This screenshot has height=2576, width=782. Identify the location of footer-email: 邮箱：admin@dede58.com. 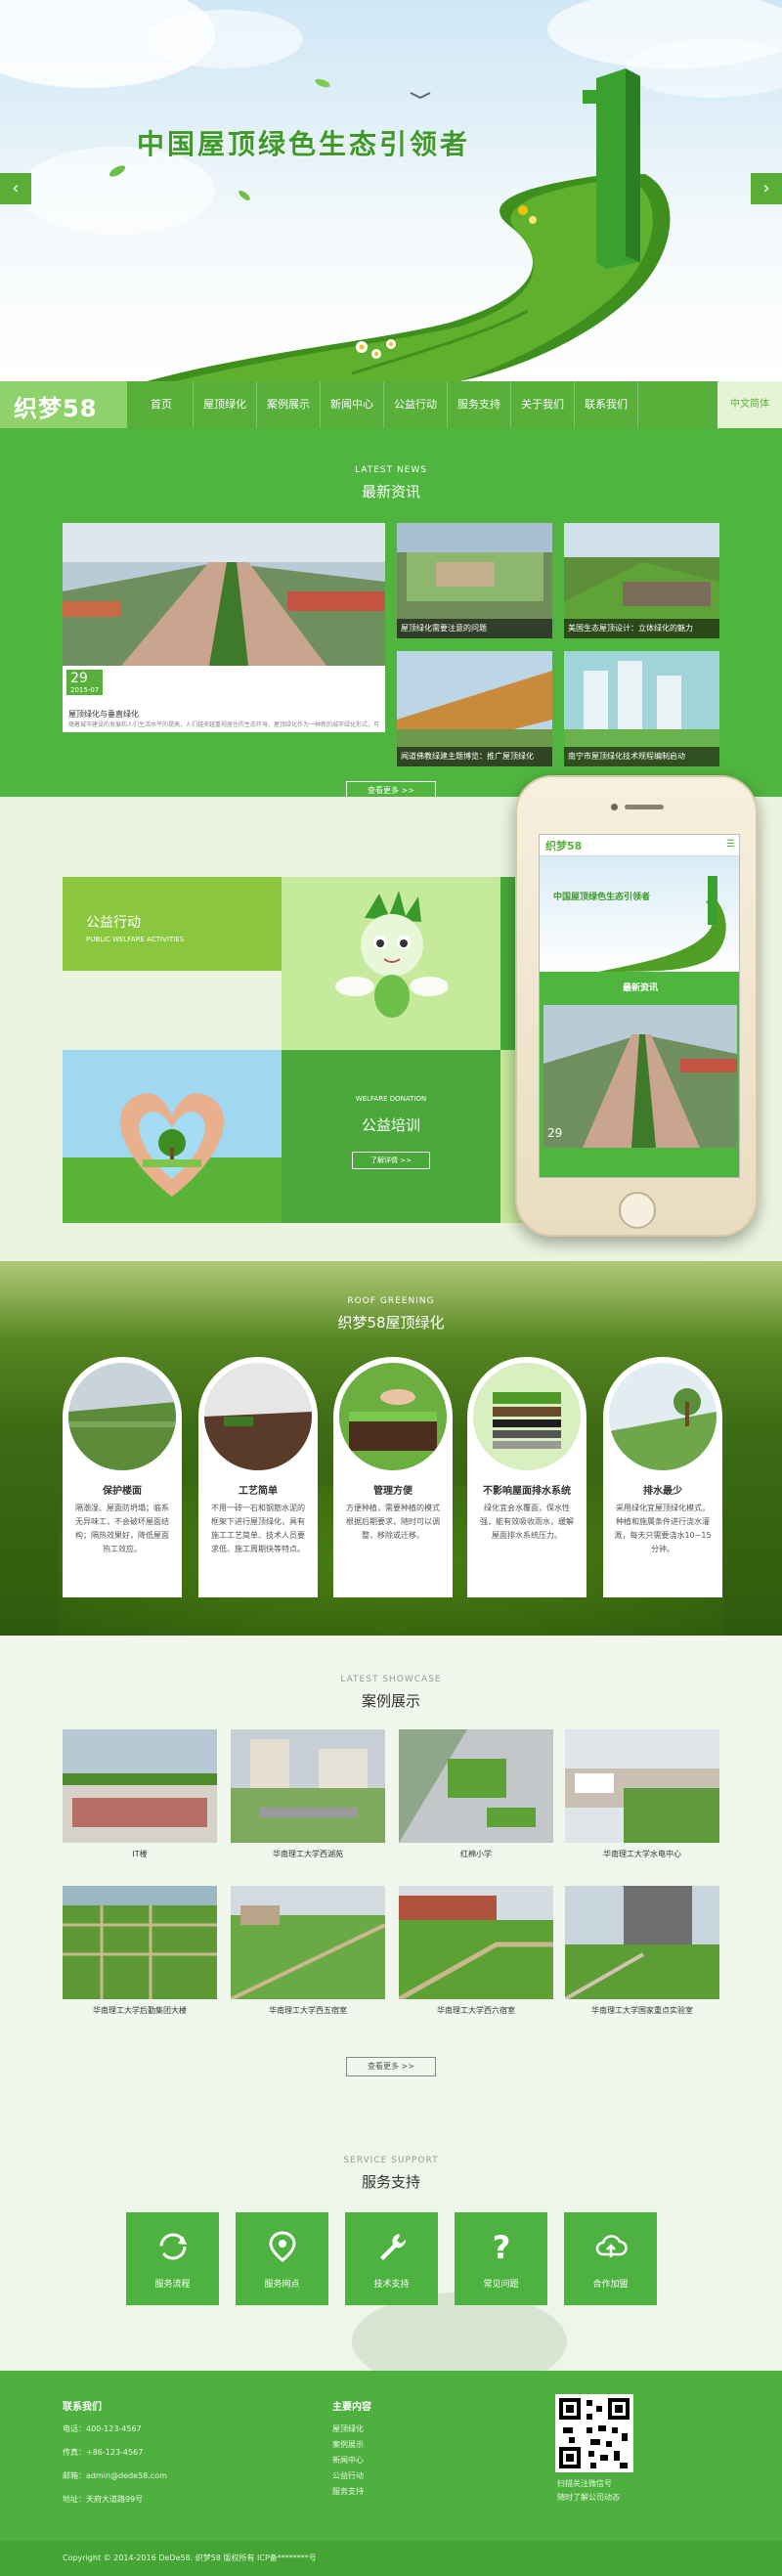
(115, 2476).